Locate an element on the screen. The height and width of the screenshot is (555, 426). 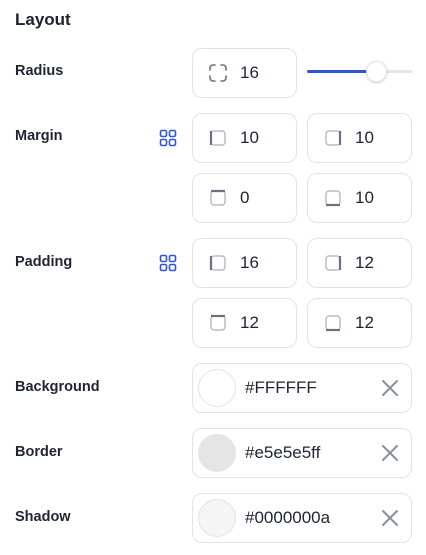
slider-thumb is located at coordinates (377, 71).